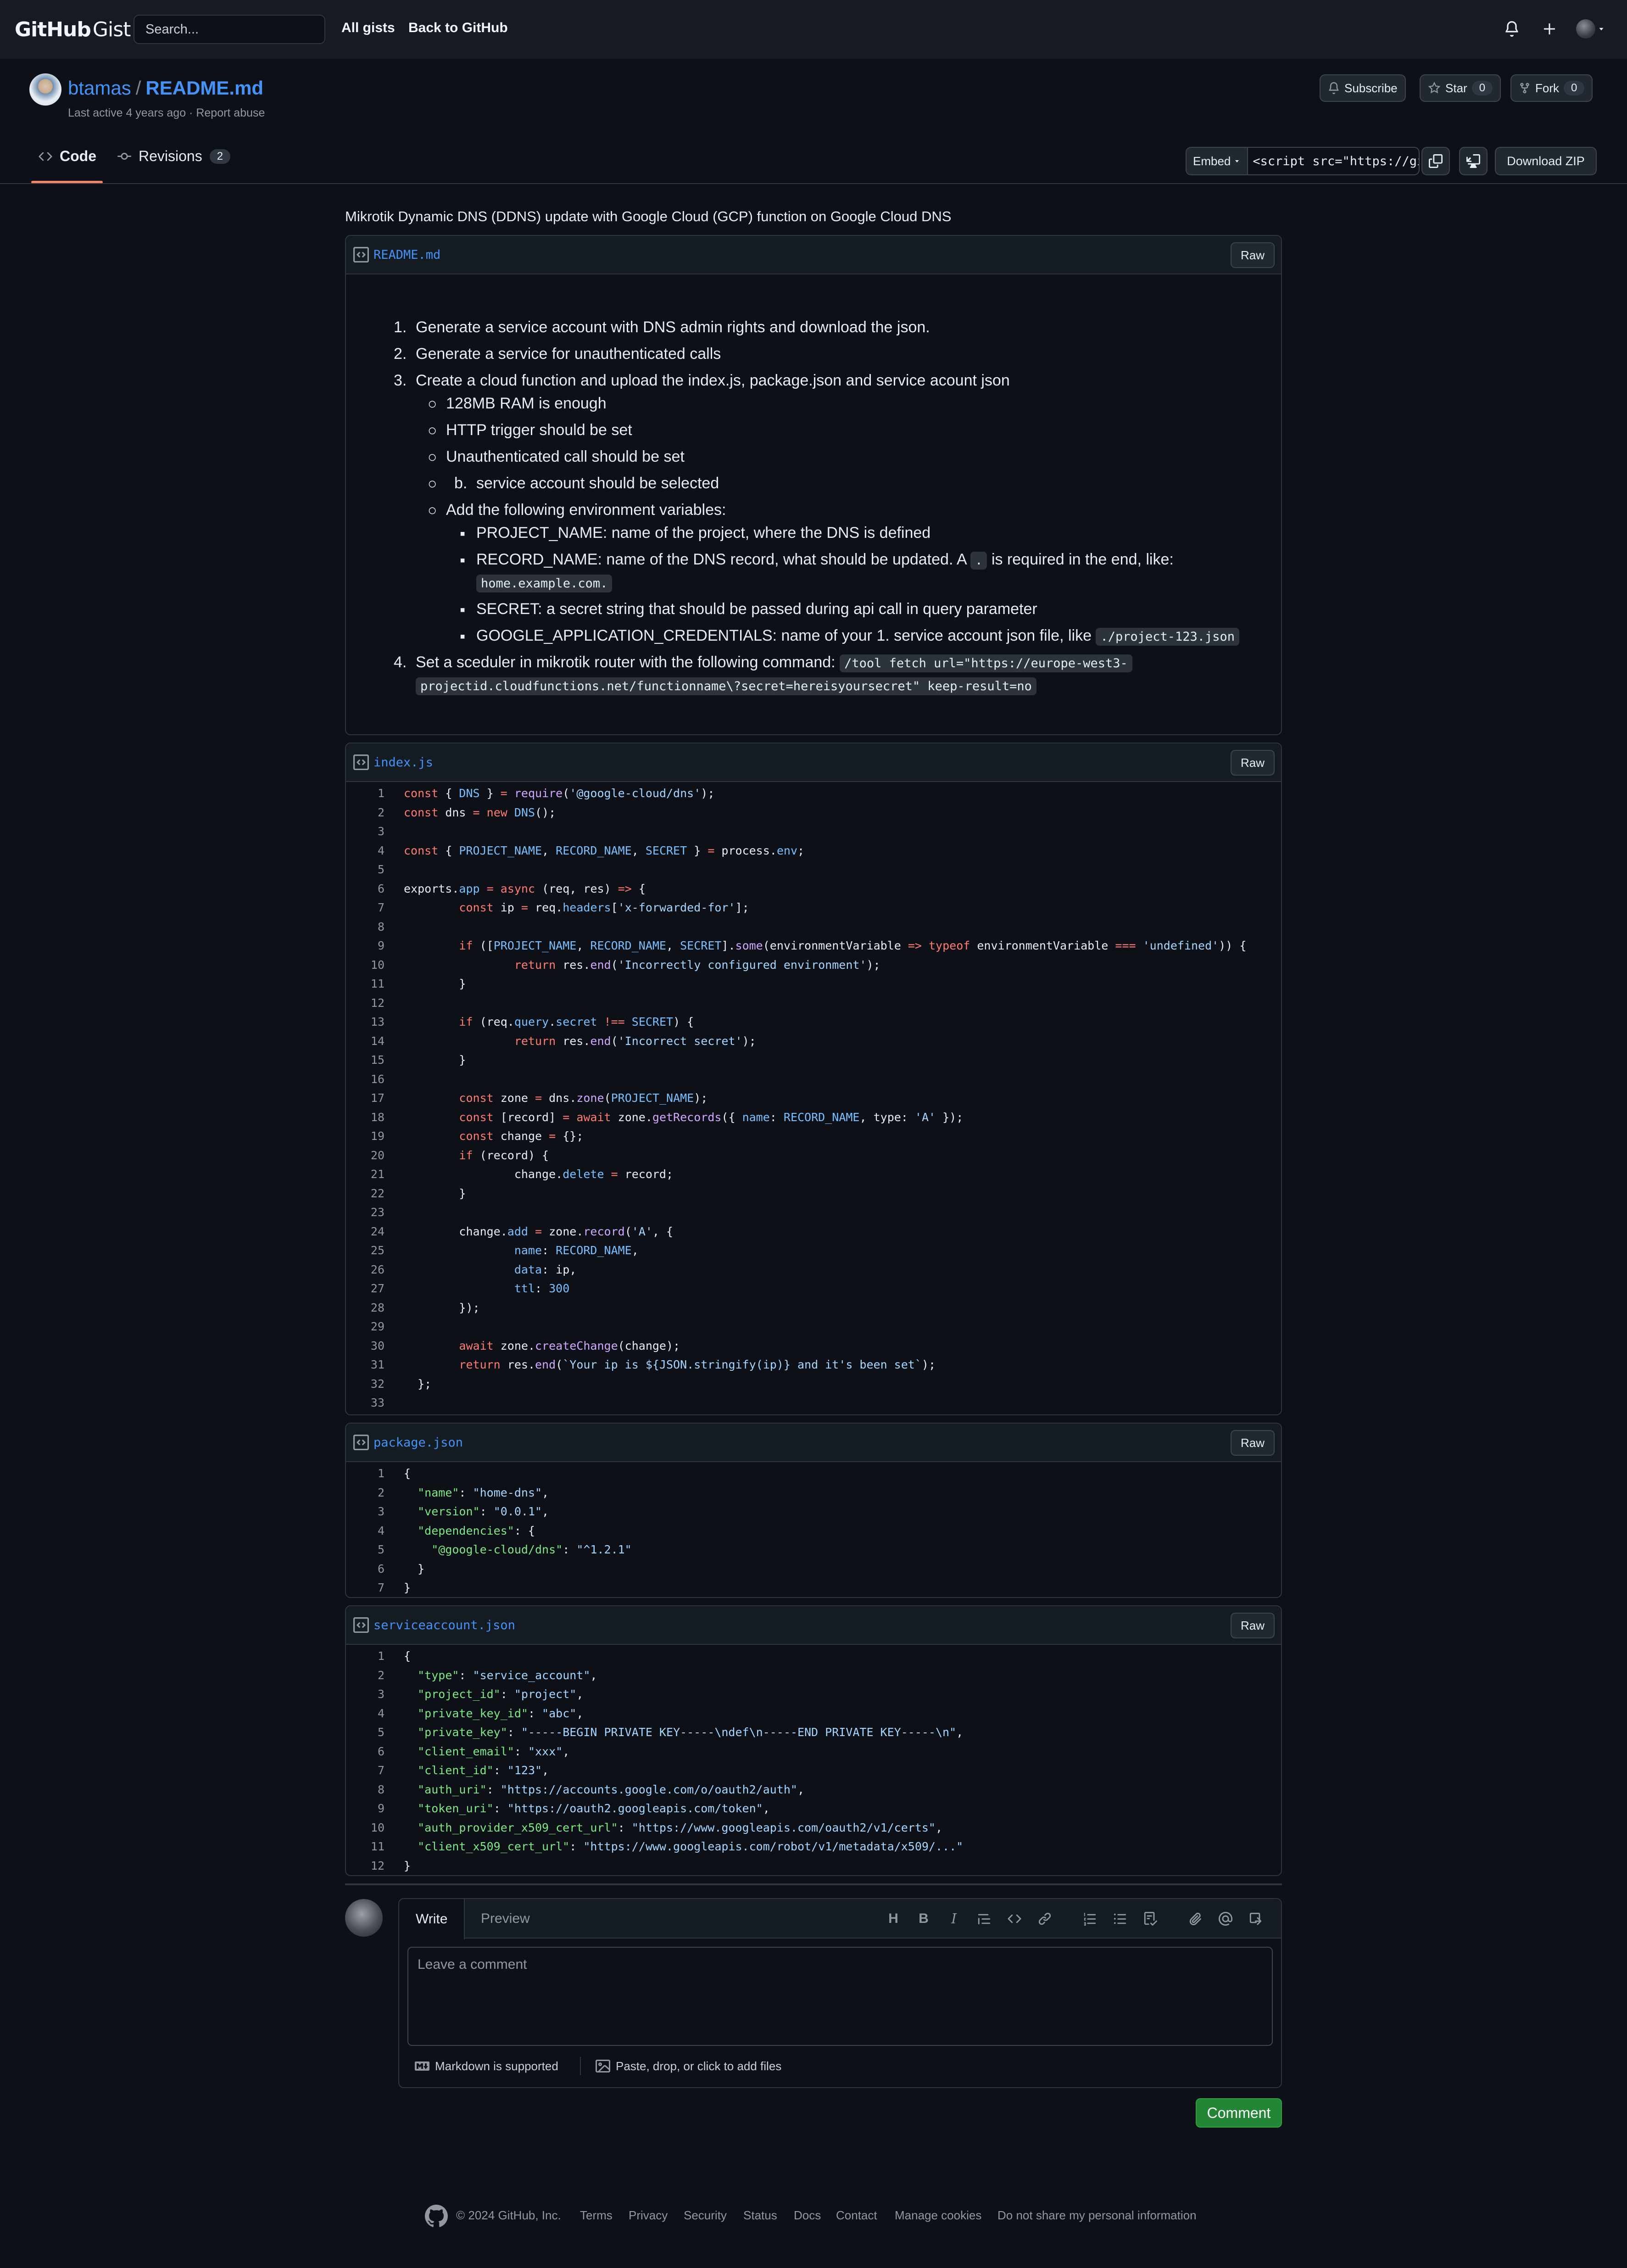 The image size is (1627, 2268). Describe the element at coordinates (365, 1060) in the screenshot. I see `line-number: 15` at that location.